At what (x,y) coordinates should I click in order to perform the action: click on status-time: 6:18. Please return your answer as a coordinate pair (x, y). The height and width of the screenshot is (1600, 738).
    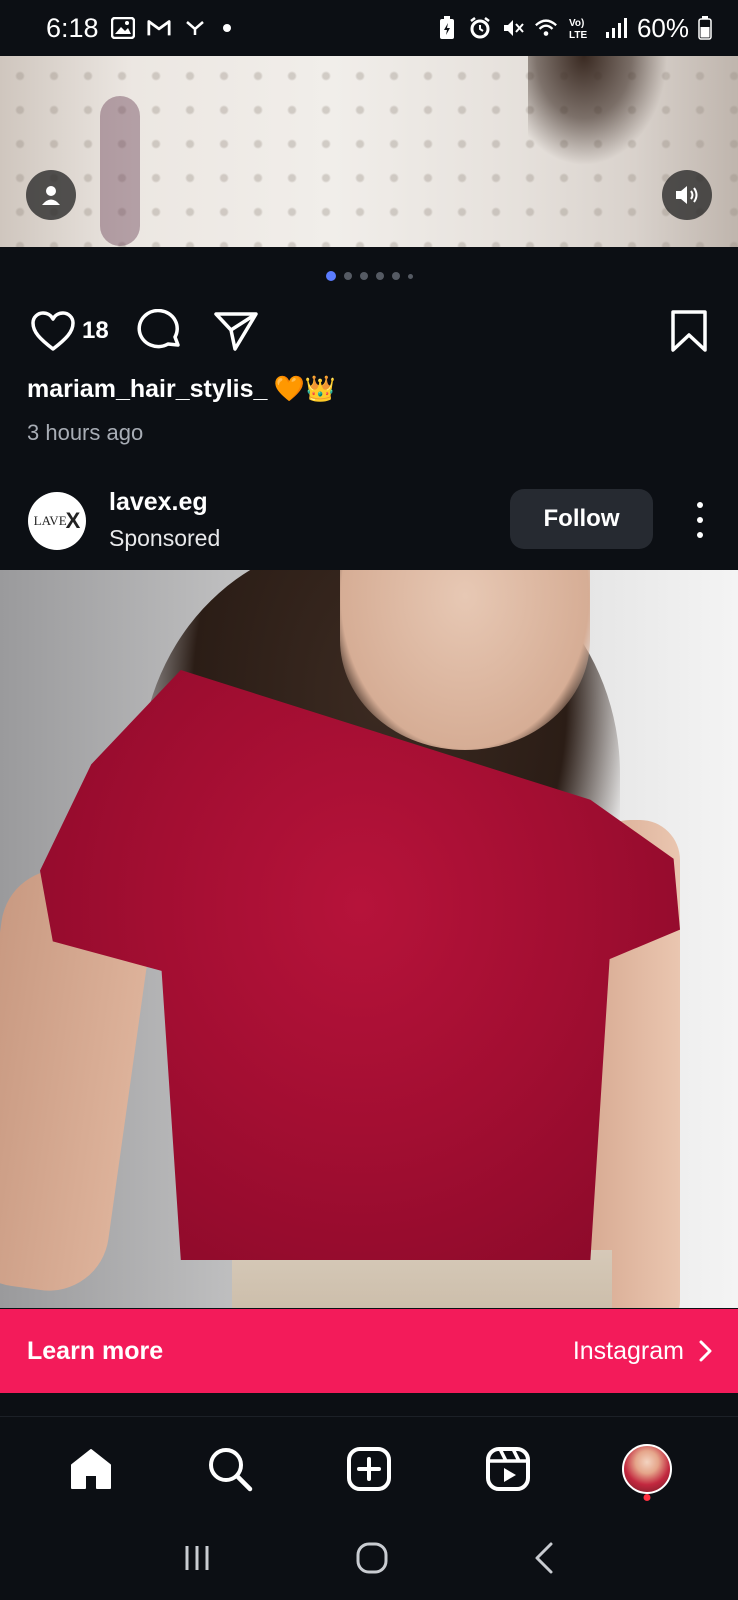
    Looking at the image, I should click on (72, 27).